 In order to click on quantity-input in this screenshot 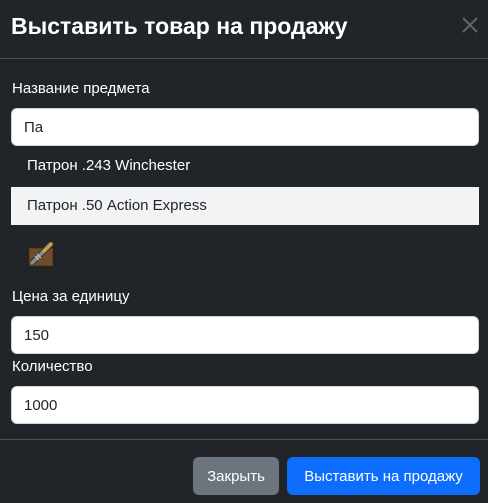, I will do `click(245, 405)`.